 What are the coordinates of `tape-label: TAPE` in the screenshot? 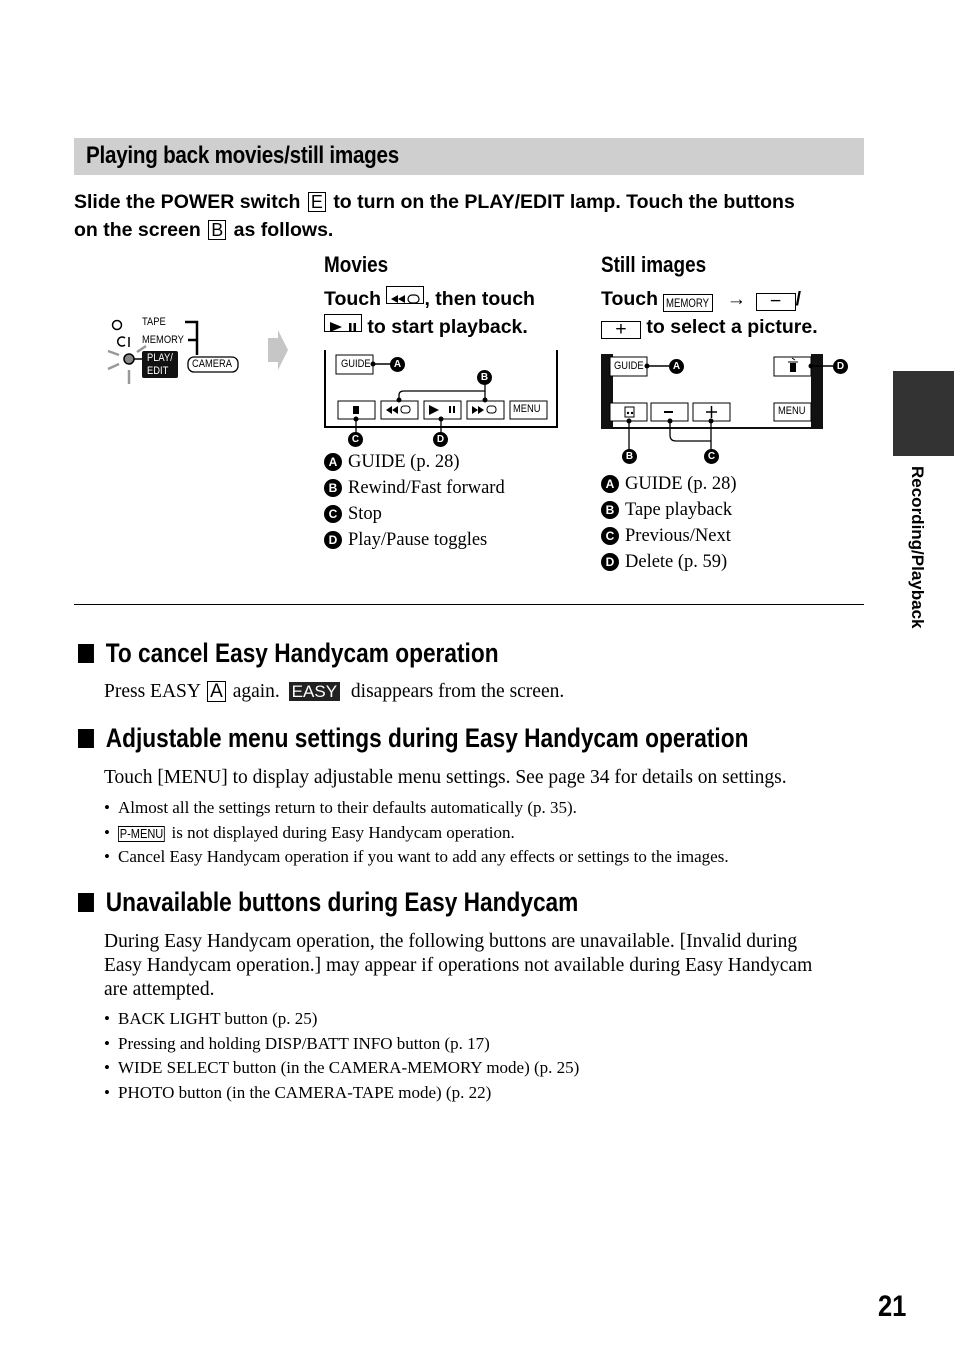 It's located at (154, 322).